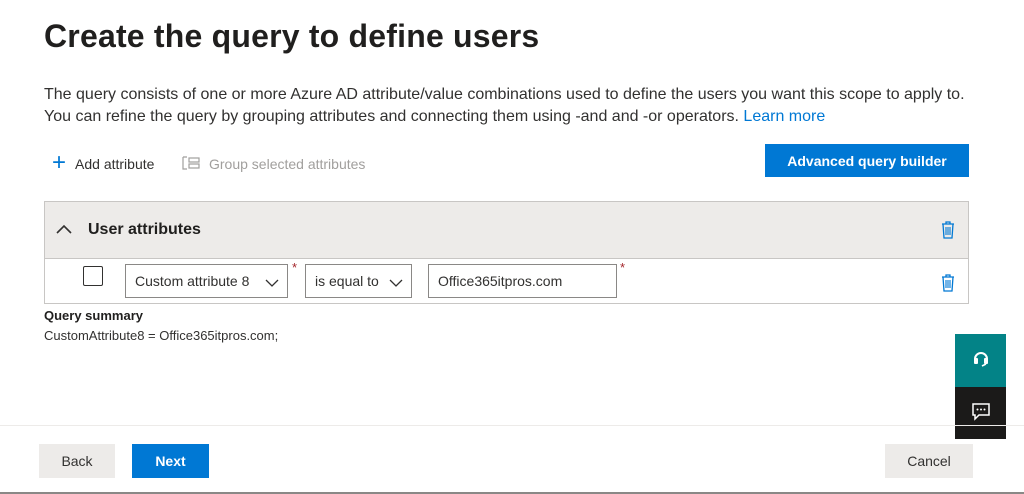 The image size is (1024, 494). I want to click on delete-row-icon, so click(948, 285).